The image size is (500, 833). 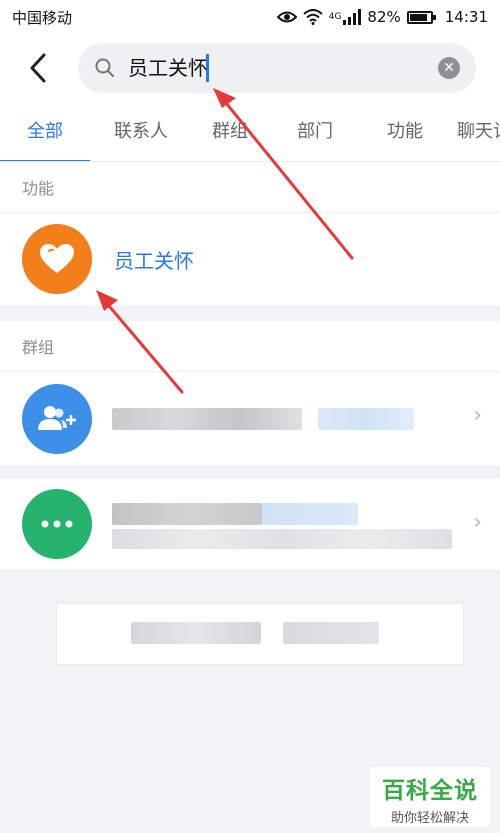 I want to click on add-group-icon, so click(x=57, y=417).